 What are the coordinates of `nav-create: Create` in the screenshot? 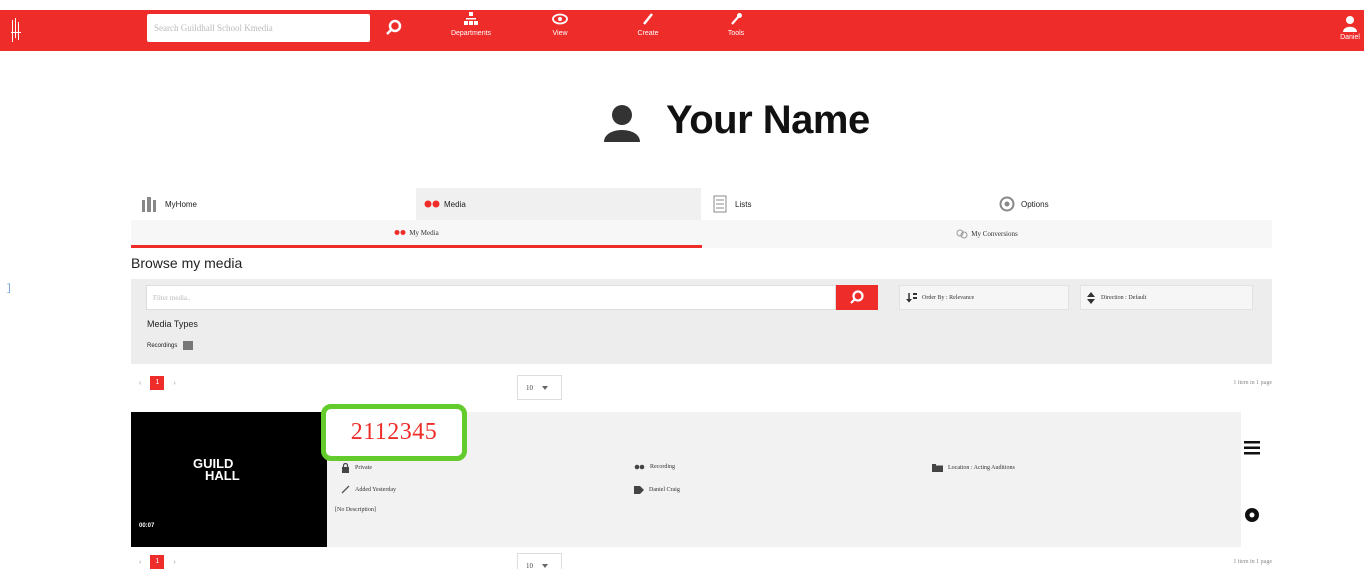 It's located at (648, 30).